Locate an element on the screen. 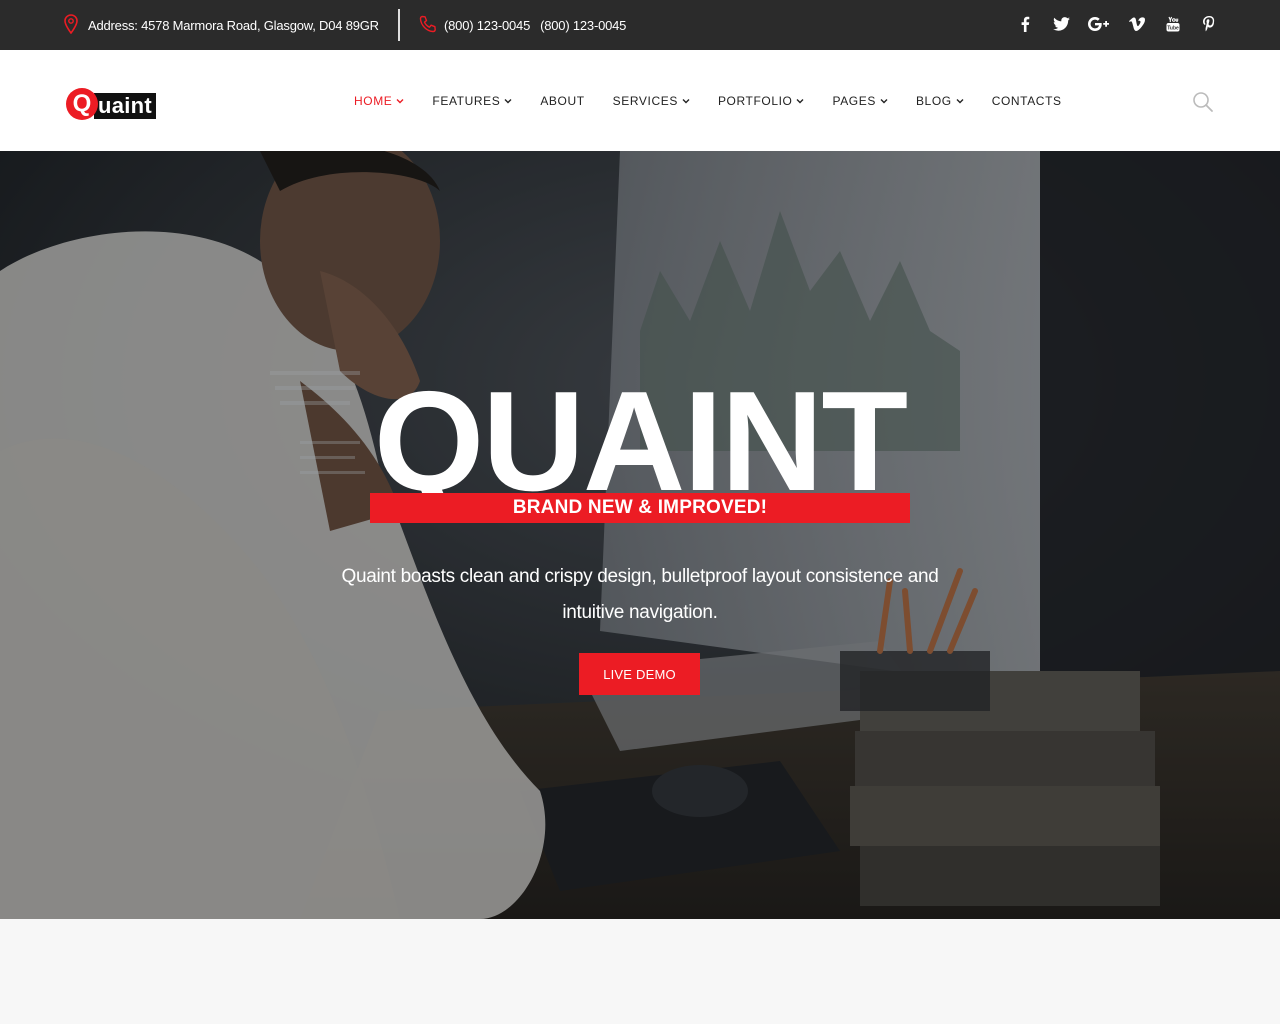 Image resolution: width=1280 pixels, height=1024 pixels. phone-icon is located at coordinates (428, 25).